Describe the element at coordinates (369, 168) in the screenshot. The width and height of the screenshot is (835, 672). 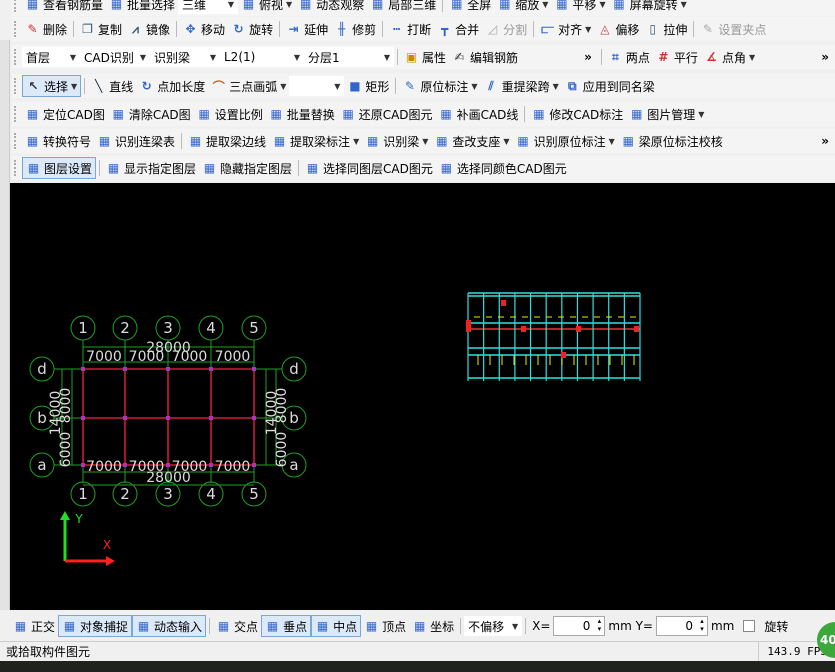
I see `toolbar6-button-5: ▦ 选择同图层CAD图元` at that location.